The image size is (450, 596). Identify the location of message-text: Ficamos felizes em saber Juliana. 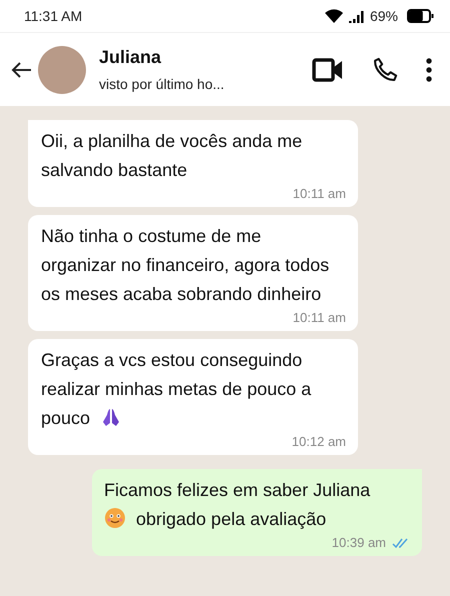
(237, 490).